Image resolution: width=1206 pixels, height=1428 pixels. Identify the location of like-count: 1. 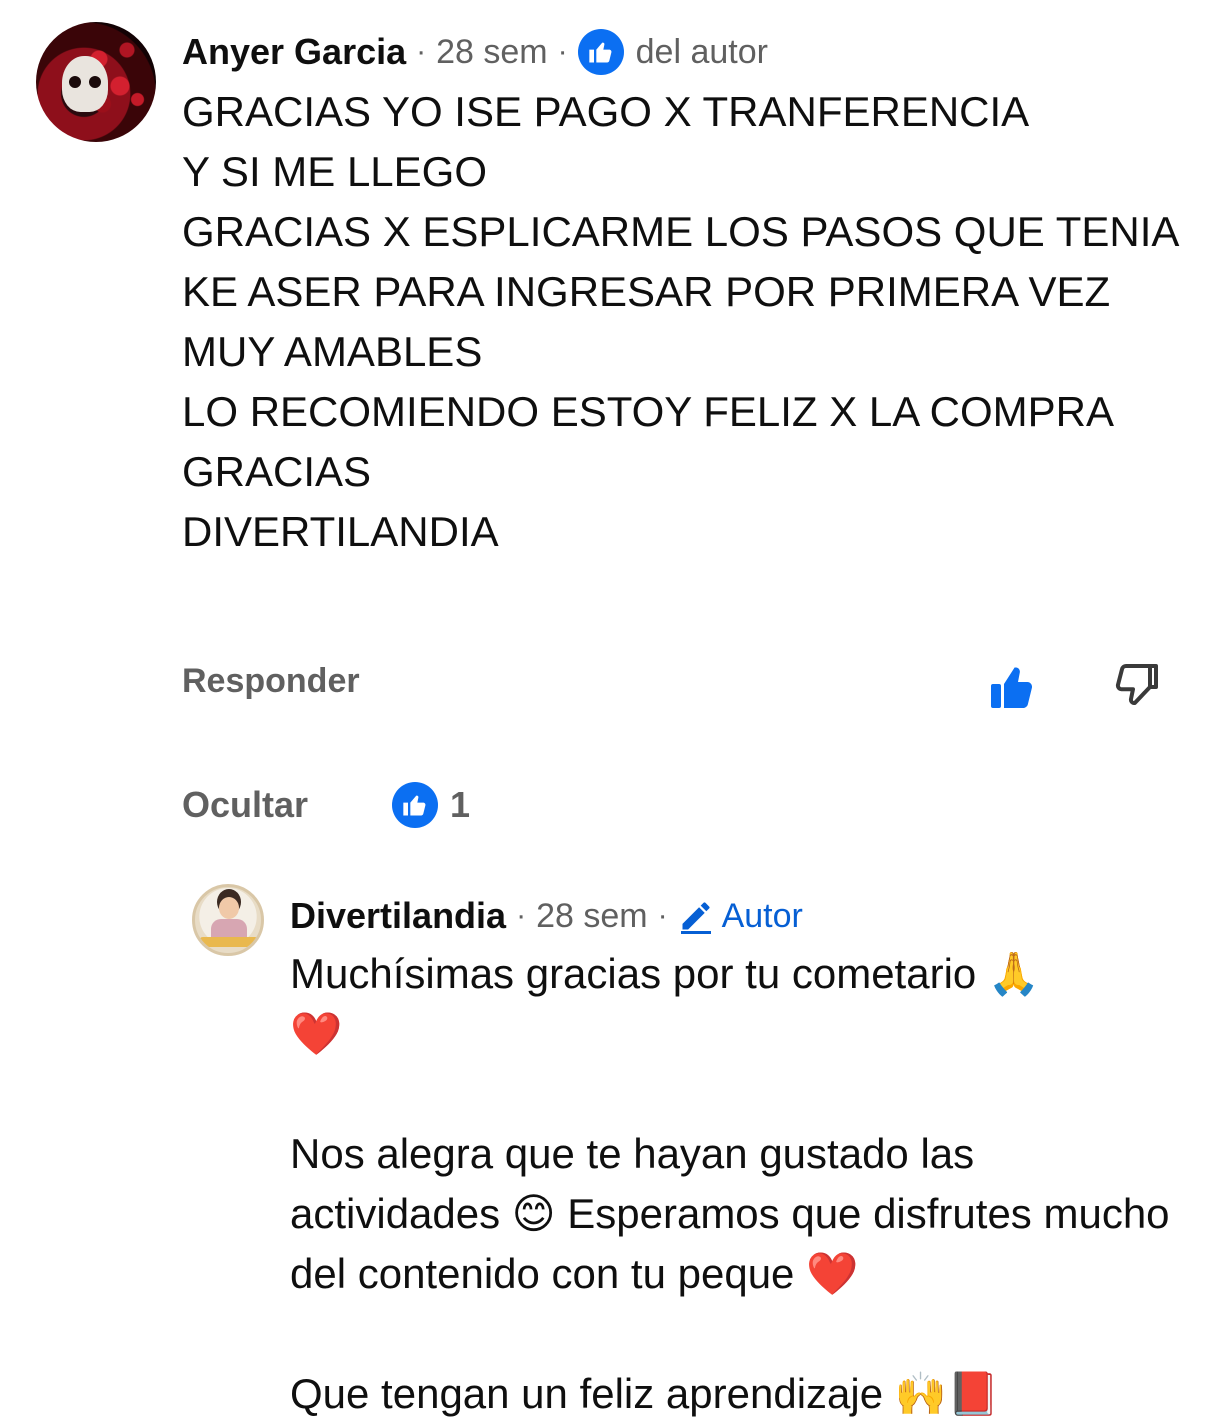
(460, 804).